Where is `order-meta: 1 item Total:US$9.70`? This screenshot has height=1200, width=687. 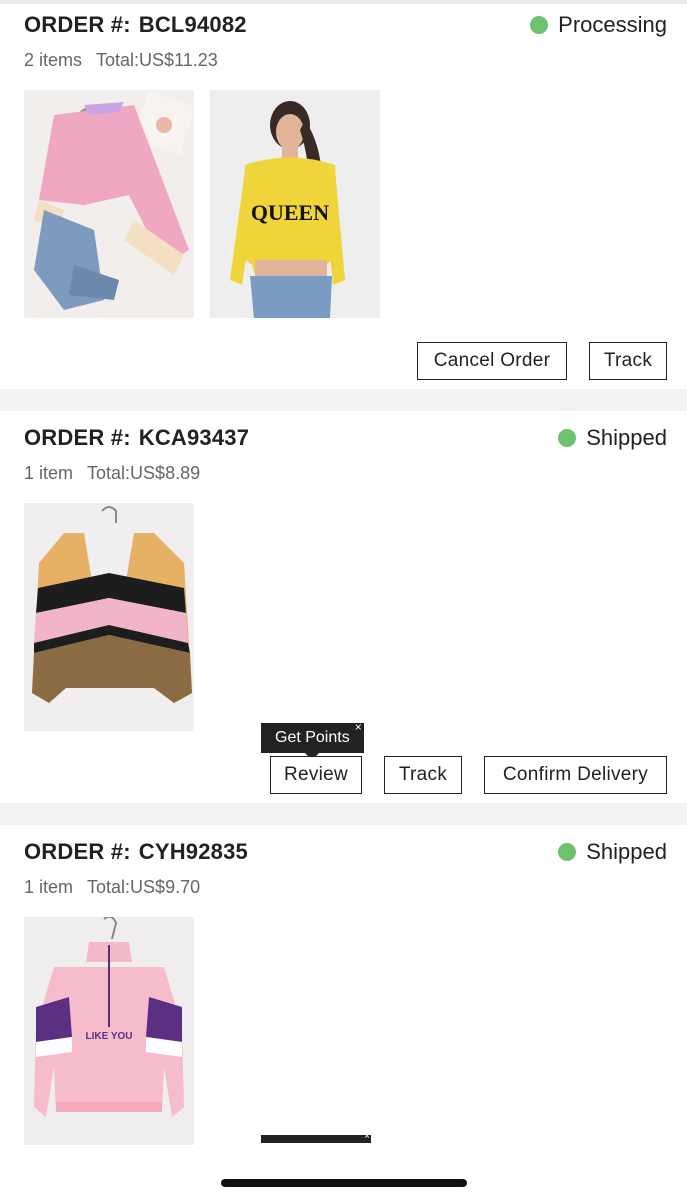 order-meta: 1 item Total:US$9.70 is located at coordinates (112, 887).